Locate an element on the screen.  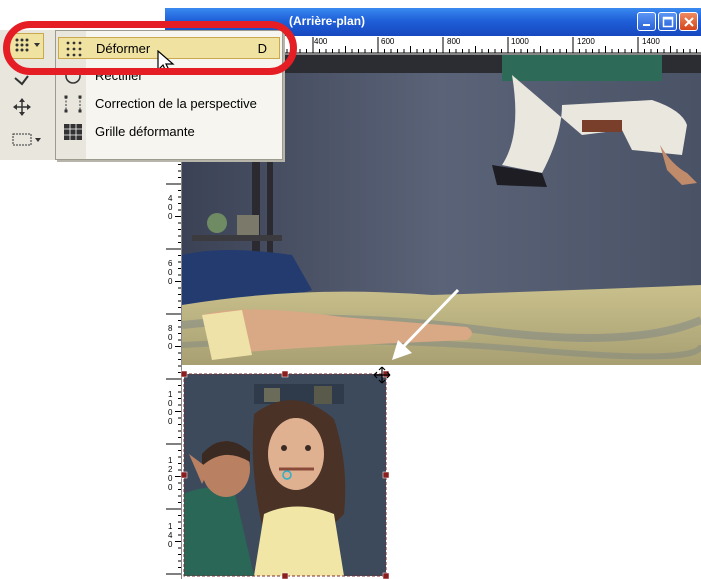
menu-item-label: Grille déformante is located at coordinates (145, 131).